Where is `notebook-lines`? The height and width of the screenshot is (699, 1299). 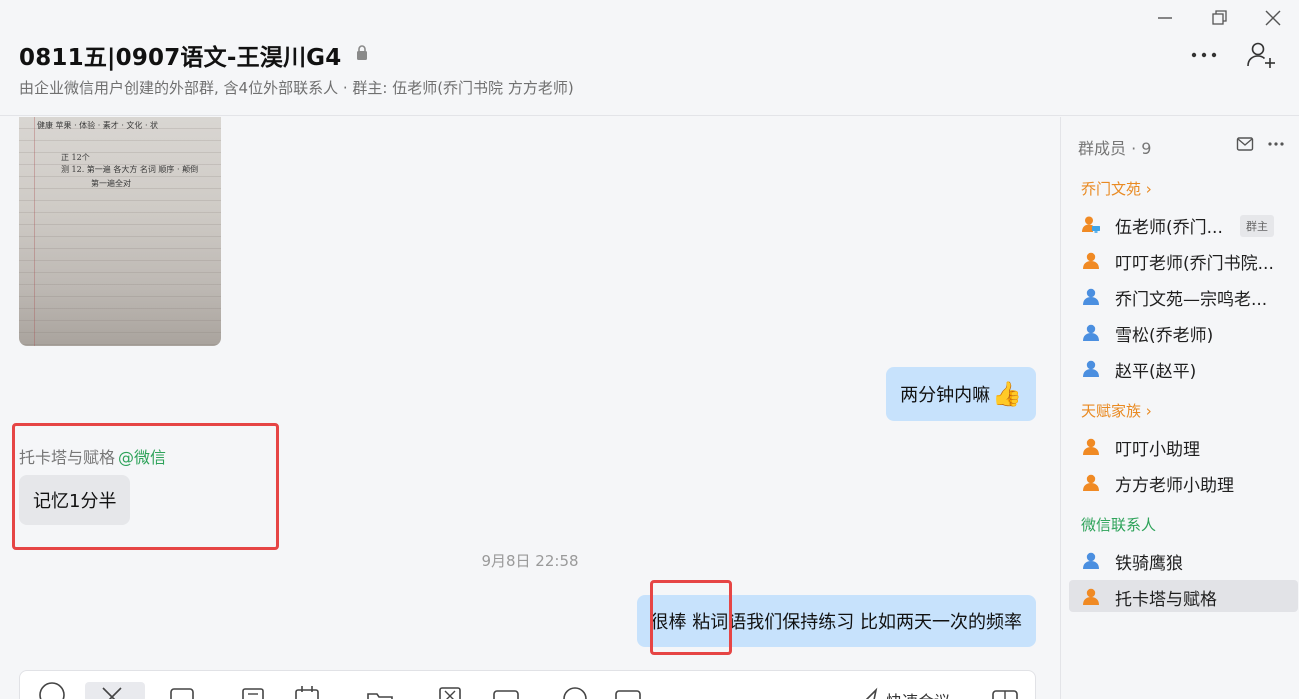
notebook-lines is located at coordinates (120, 231).